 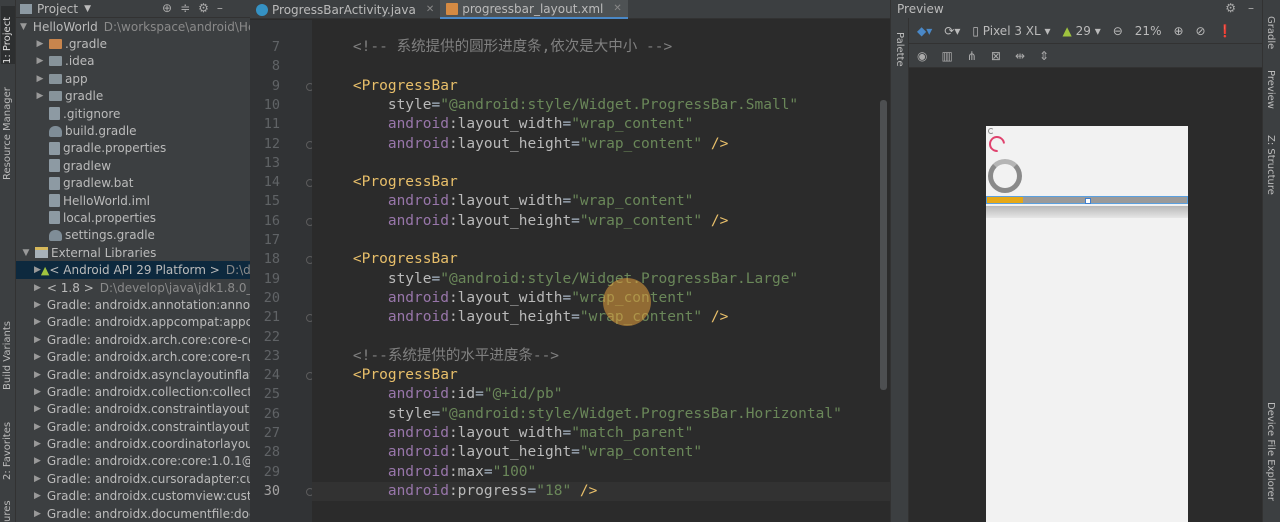 I want to click on tree-item: ▶ Gradle: androidx.asynclayoutinflater:a, so click(x=133, y=374).